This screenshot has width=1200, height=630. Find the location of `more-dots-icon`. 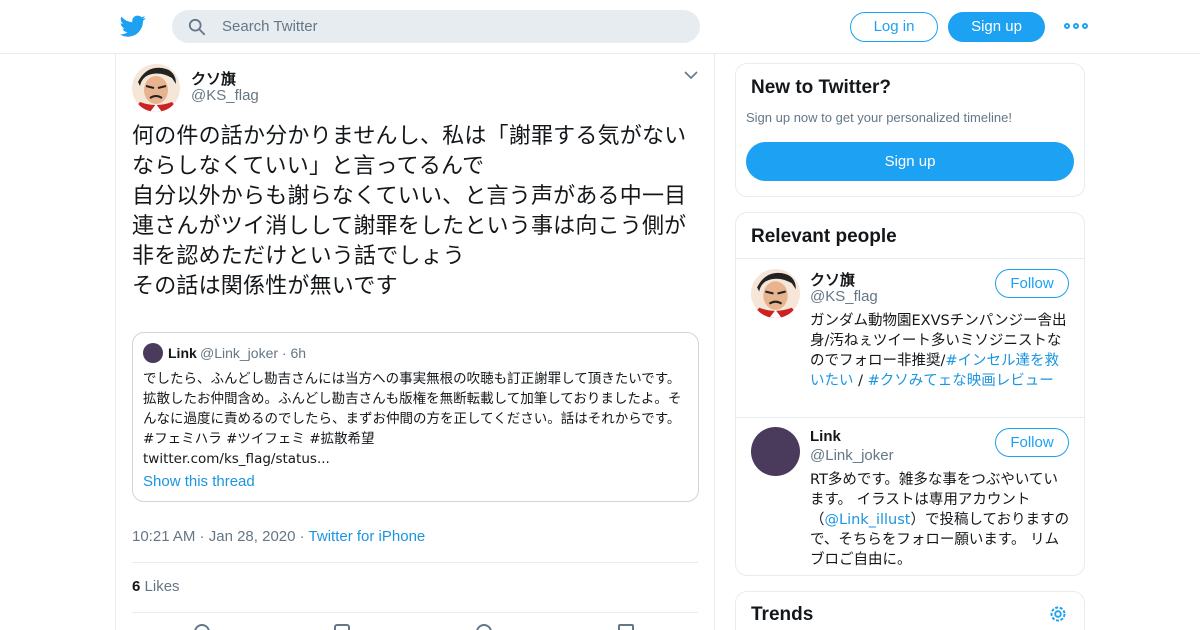

more-dots-icon is located at coordinates (1076, 27).